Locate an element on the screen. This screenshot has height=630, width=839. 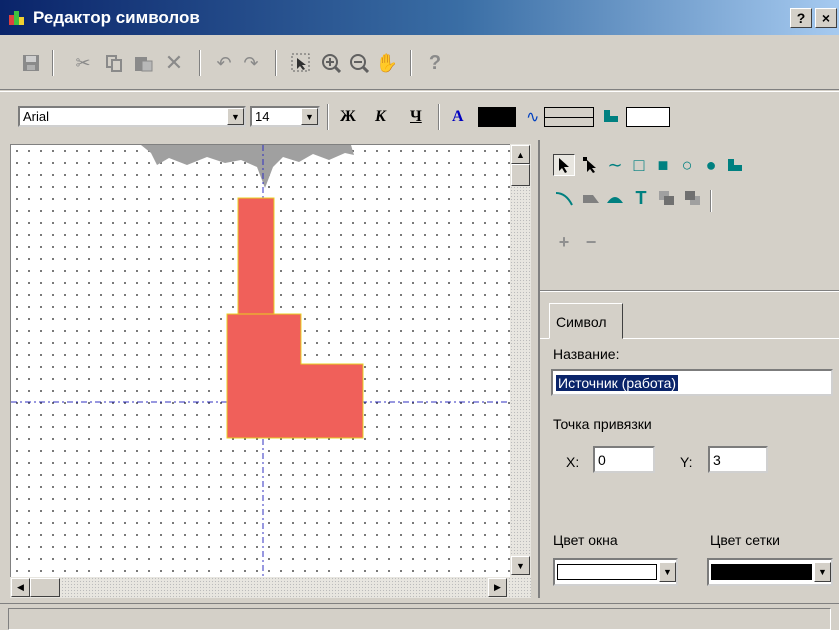
help-title-button: ? is located at coordinates (801, 18).